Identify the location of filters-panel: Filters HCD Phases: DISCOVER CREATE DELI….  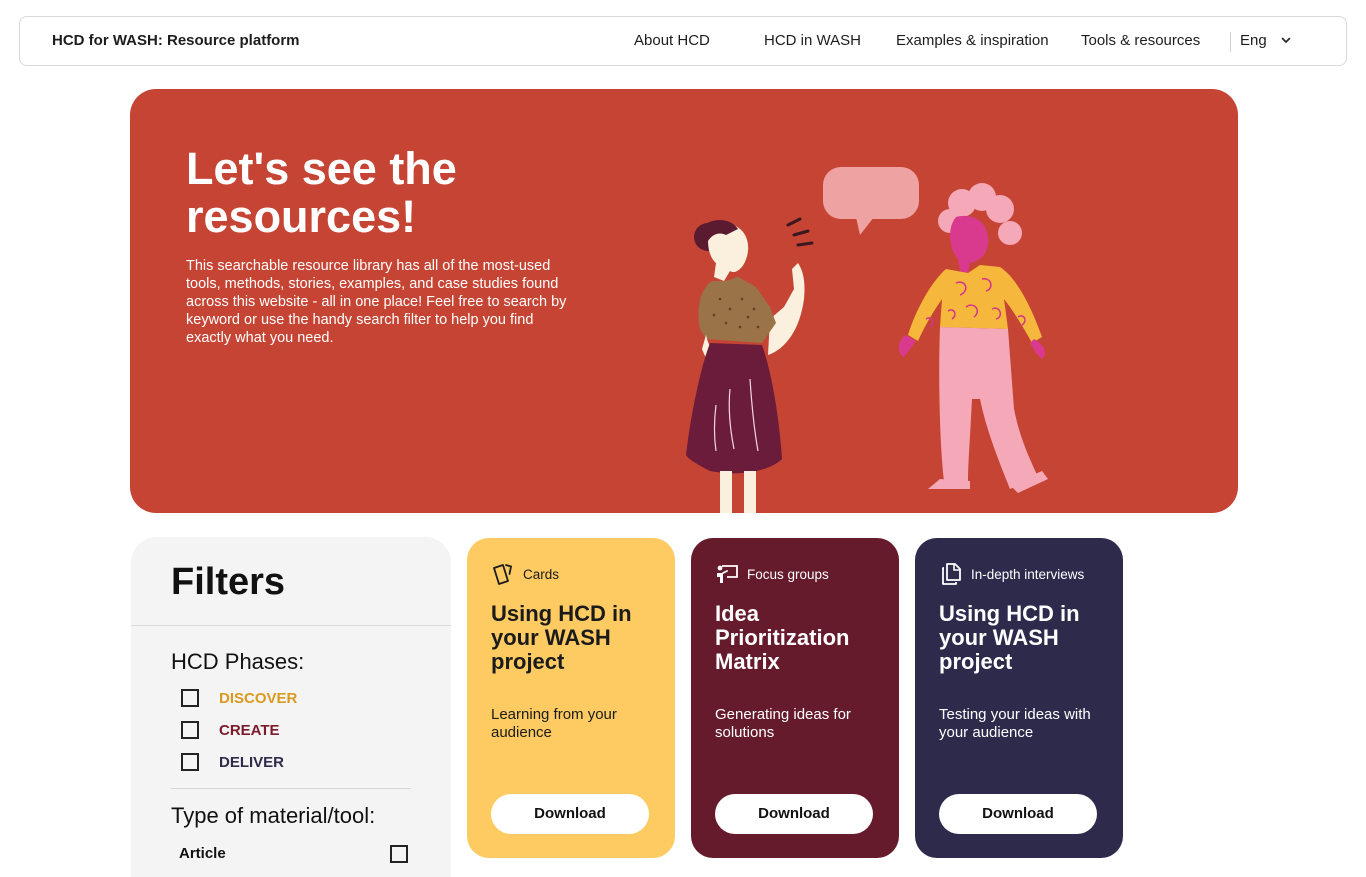
(291, 707).